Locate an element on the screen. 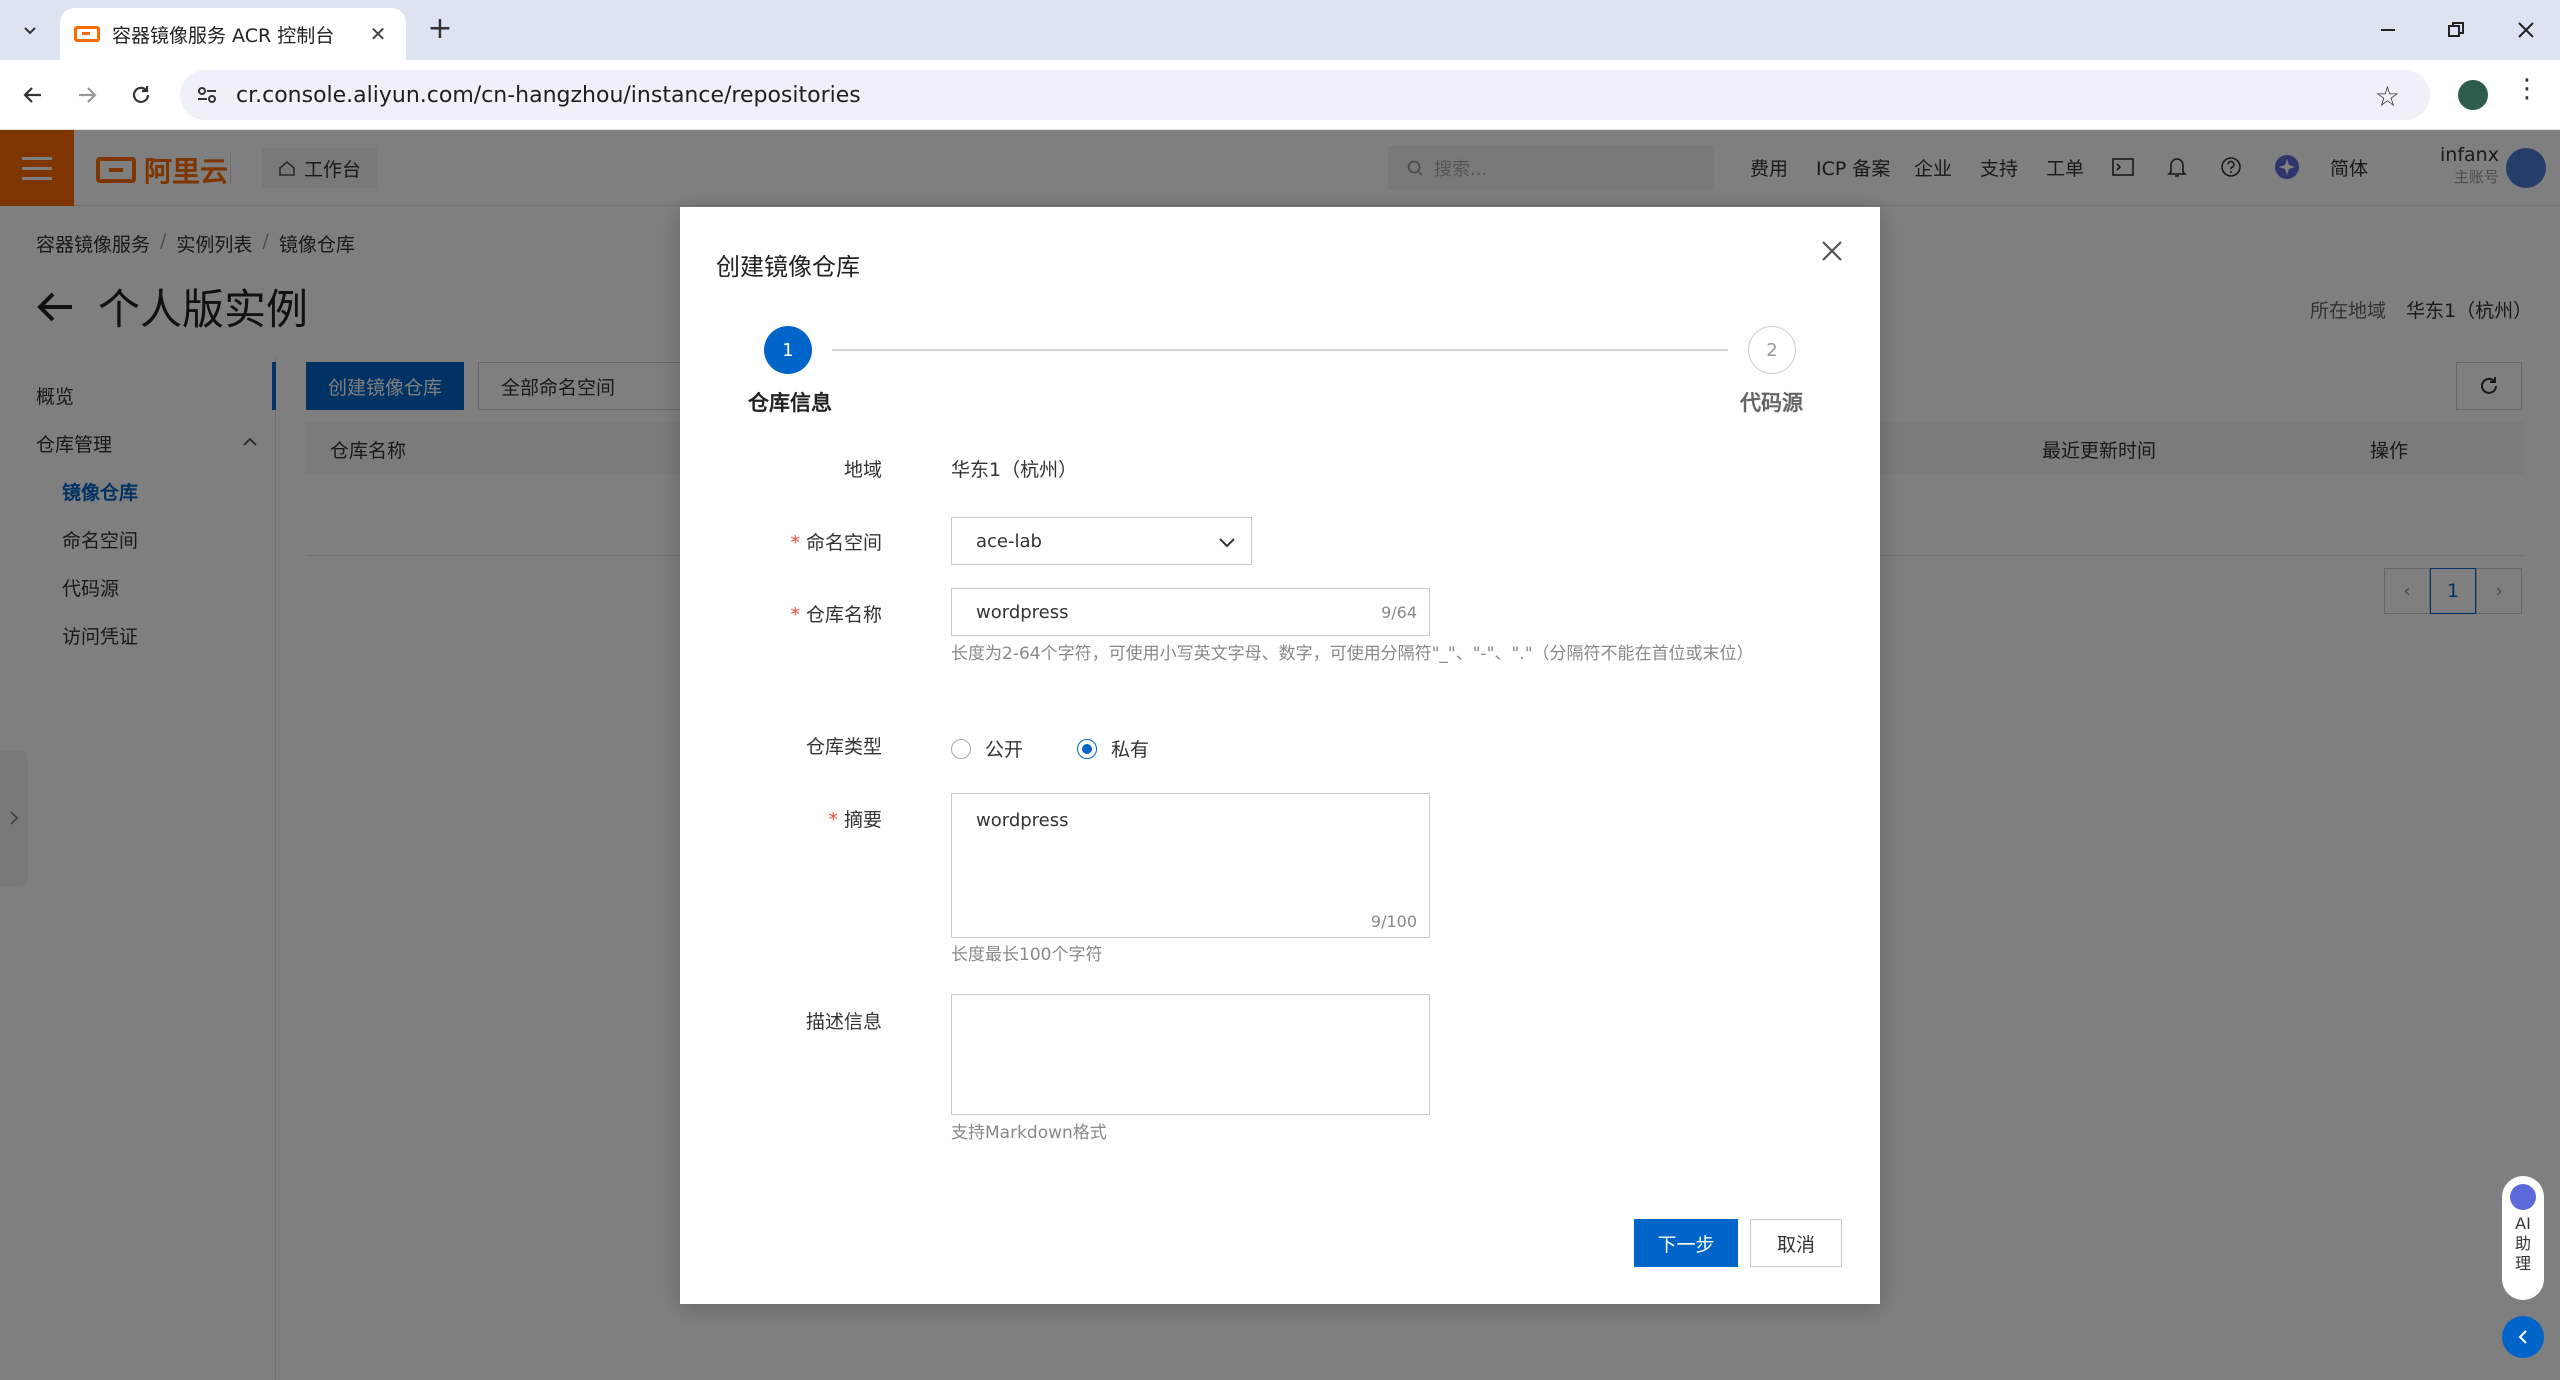 The width and height of the screenshot is (2560, 1380). site-settings-icon is located at coordinates (207, 95).